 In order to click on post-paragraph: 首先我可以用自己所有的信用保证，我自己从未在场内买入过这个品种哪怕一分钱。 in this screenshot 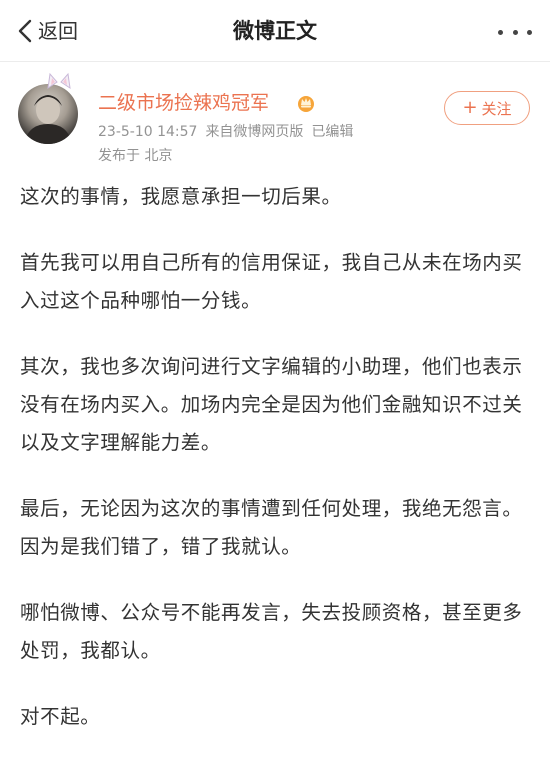, I will do `click(271, 281)`.